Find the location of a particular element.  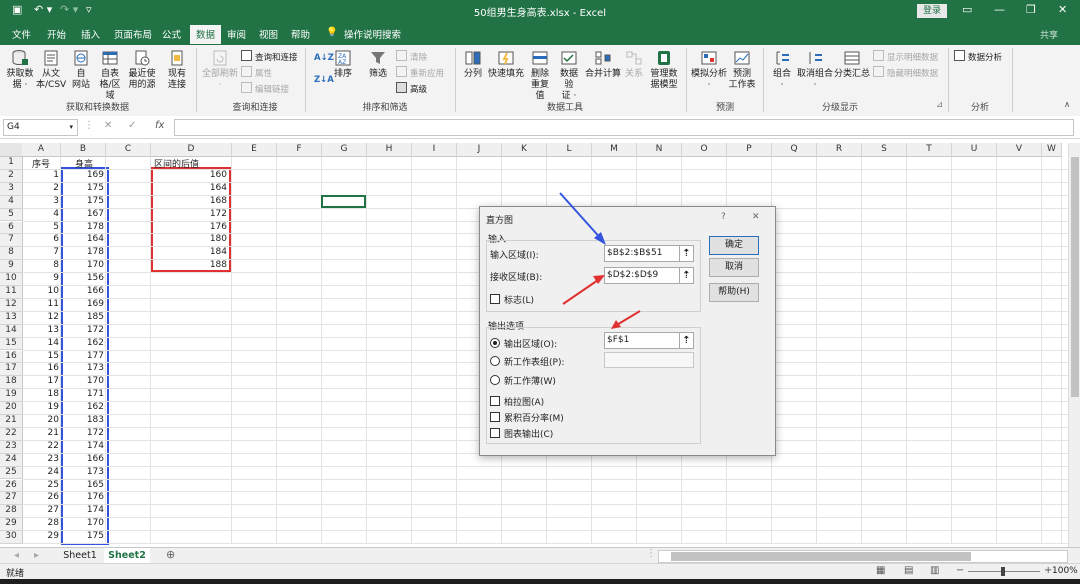

red-arrow-bin is located at coordinates (582, 291).